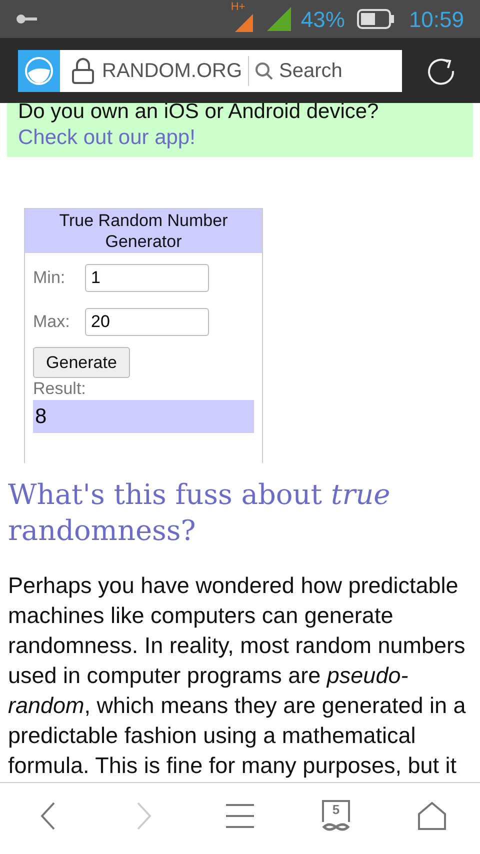  Describe the element at coordinates (264, 71) in the screenshot. I see `search-icon` at that location.